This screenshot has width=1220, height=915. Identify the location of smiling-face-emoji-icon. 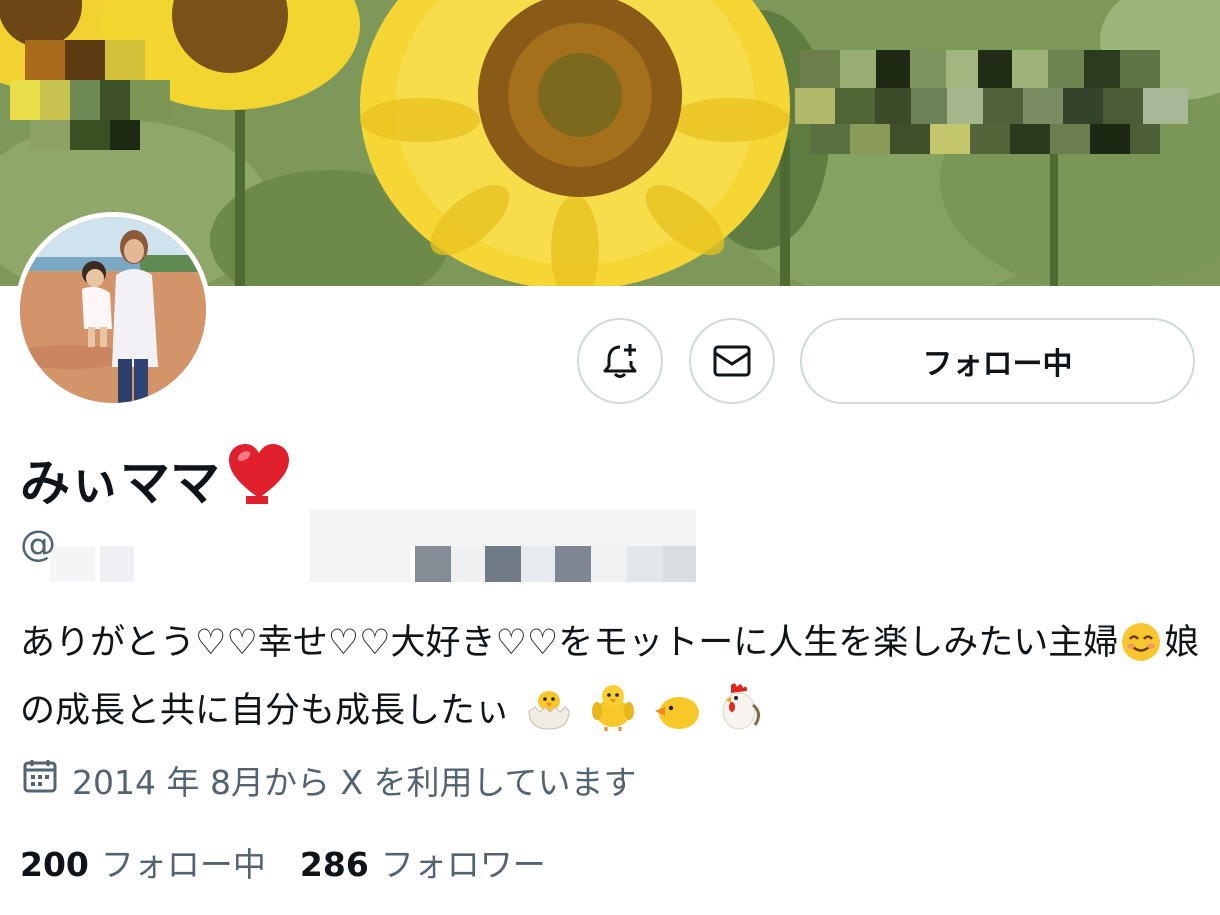
(1141, 651).